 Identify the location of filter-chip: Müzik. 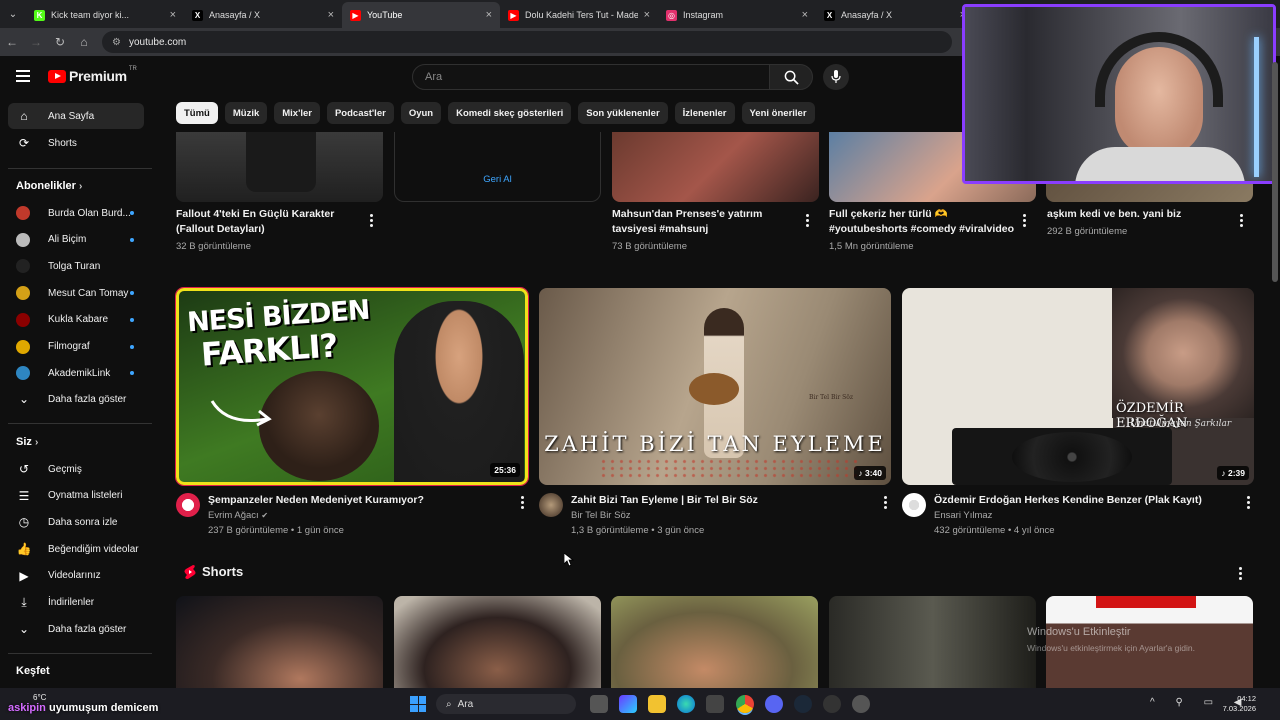
(246, 113).